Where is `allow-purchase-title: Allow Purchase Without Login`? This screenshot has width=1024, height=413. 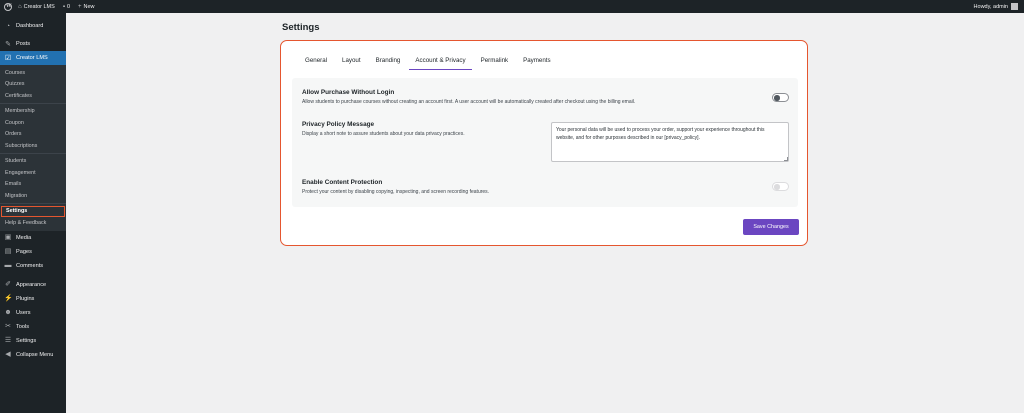
allow-purchase-title: Allow Purchase Without Login is located at coordinates (348, 92).